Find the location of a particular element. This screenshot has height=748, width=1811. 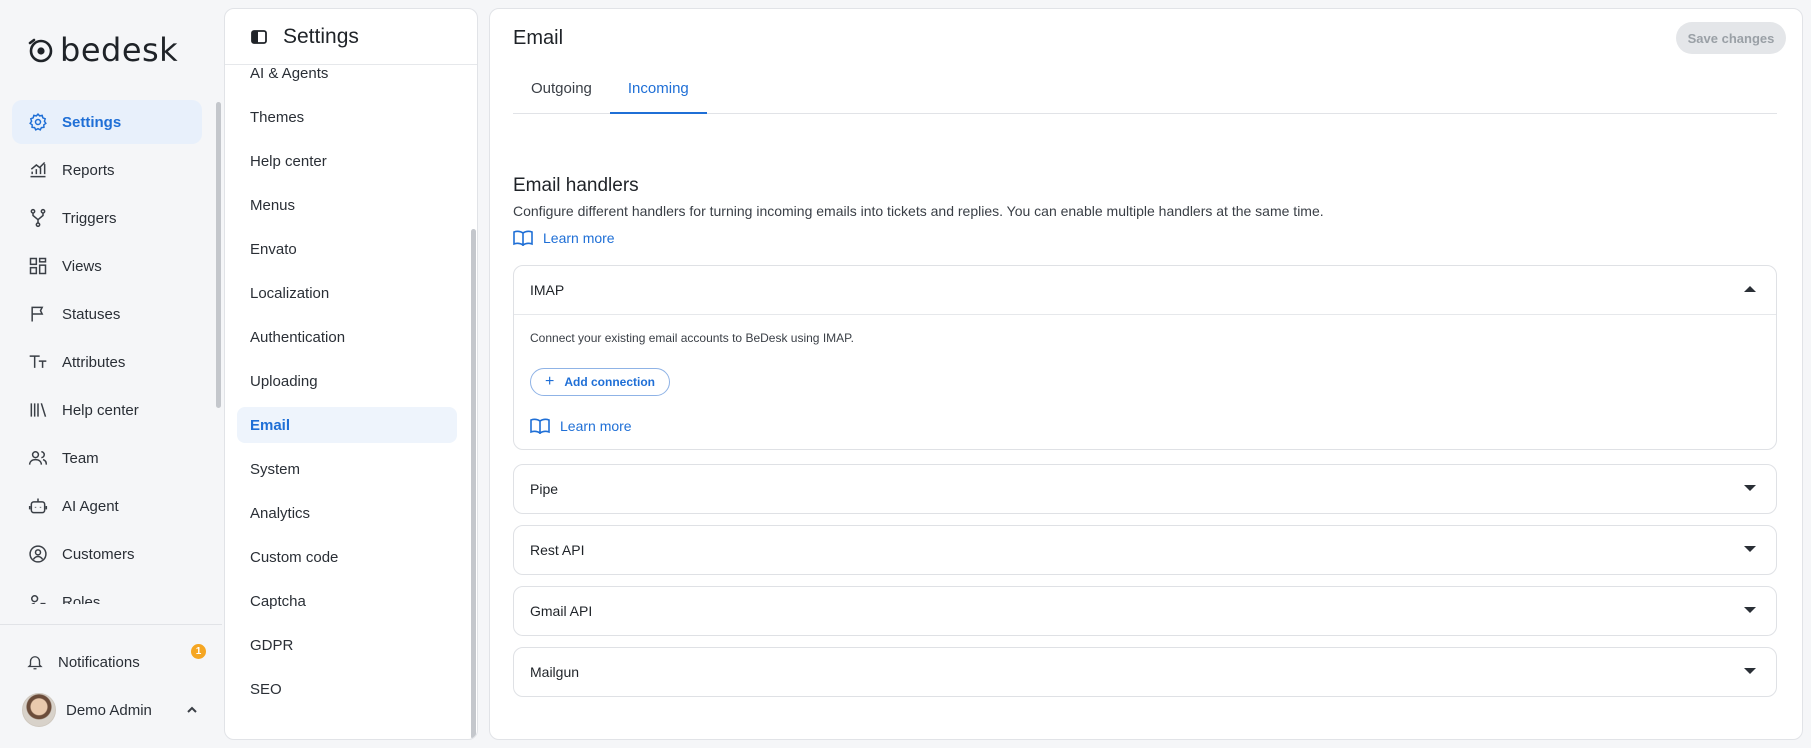

learn-more-label: Learn more is located at coordinates (596, 426).